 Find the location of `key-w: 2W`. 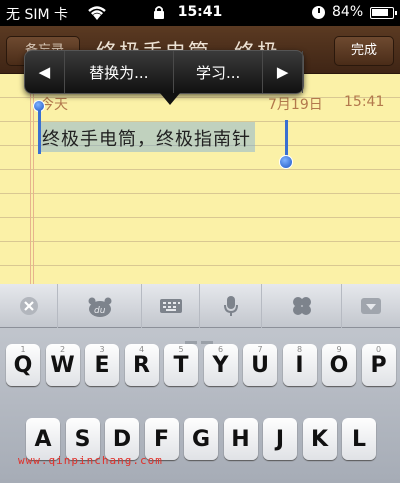

key-w: 2W is located at coordinates (62, 365).